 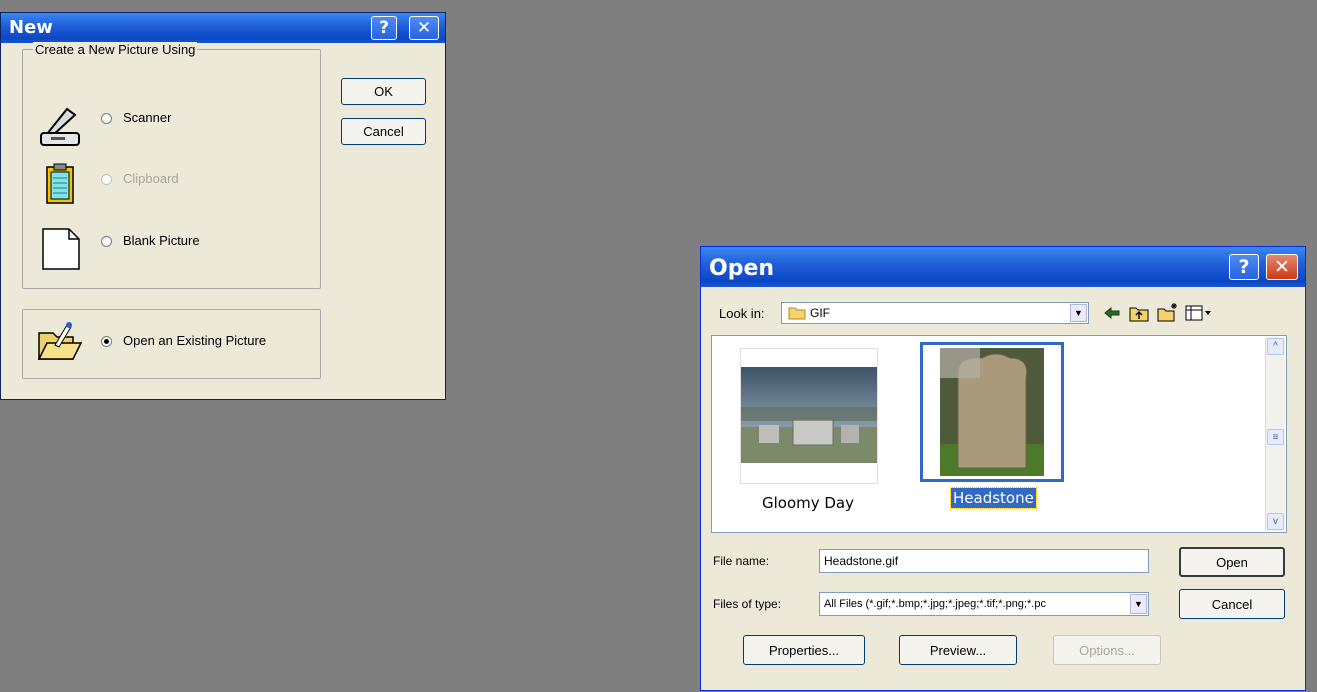 What do you see at coordinates (383, 91) in the screenshot?
I see `ok-button: OK` at bounding box center [383, 91].